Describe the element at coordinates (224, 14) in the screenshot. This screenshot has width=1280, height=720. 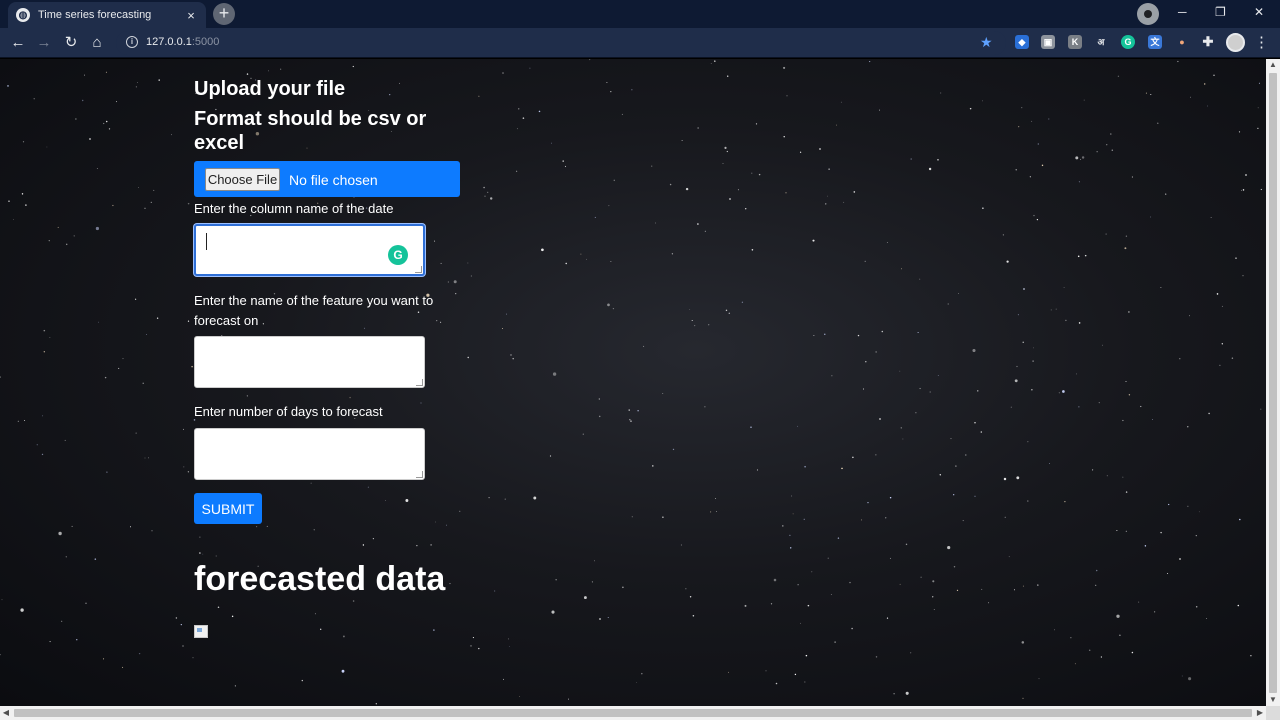
I see `new-tab-button: +` at that location.